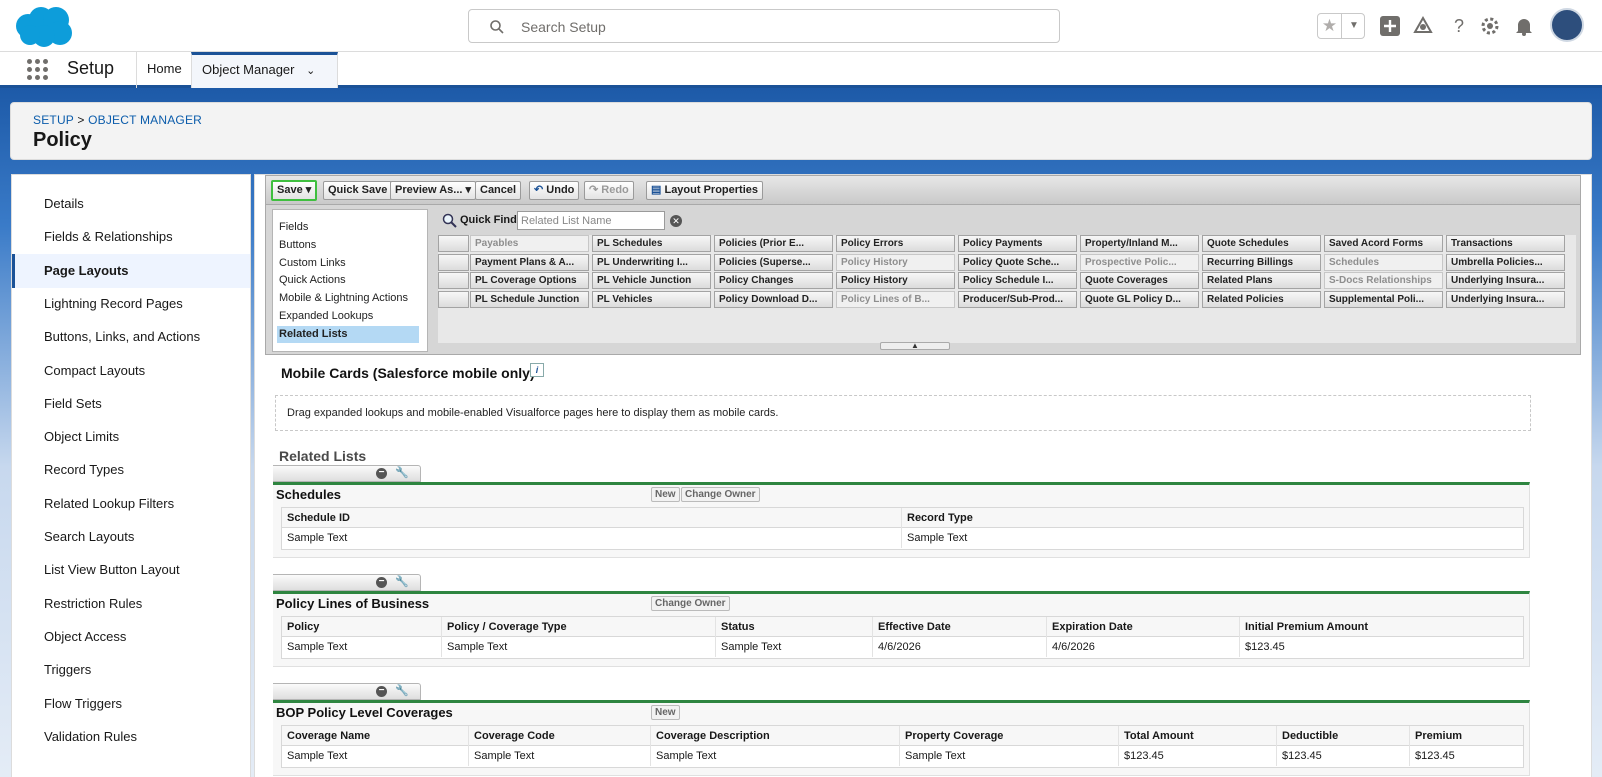 The image size is (1602, 777). Describe the element at coordinates (131, 704) in the screenshot. I see `sidebar-item-flow-triggers: Flow Triggers` at that location.